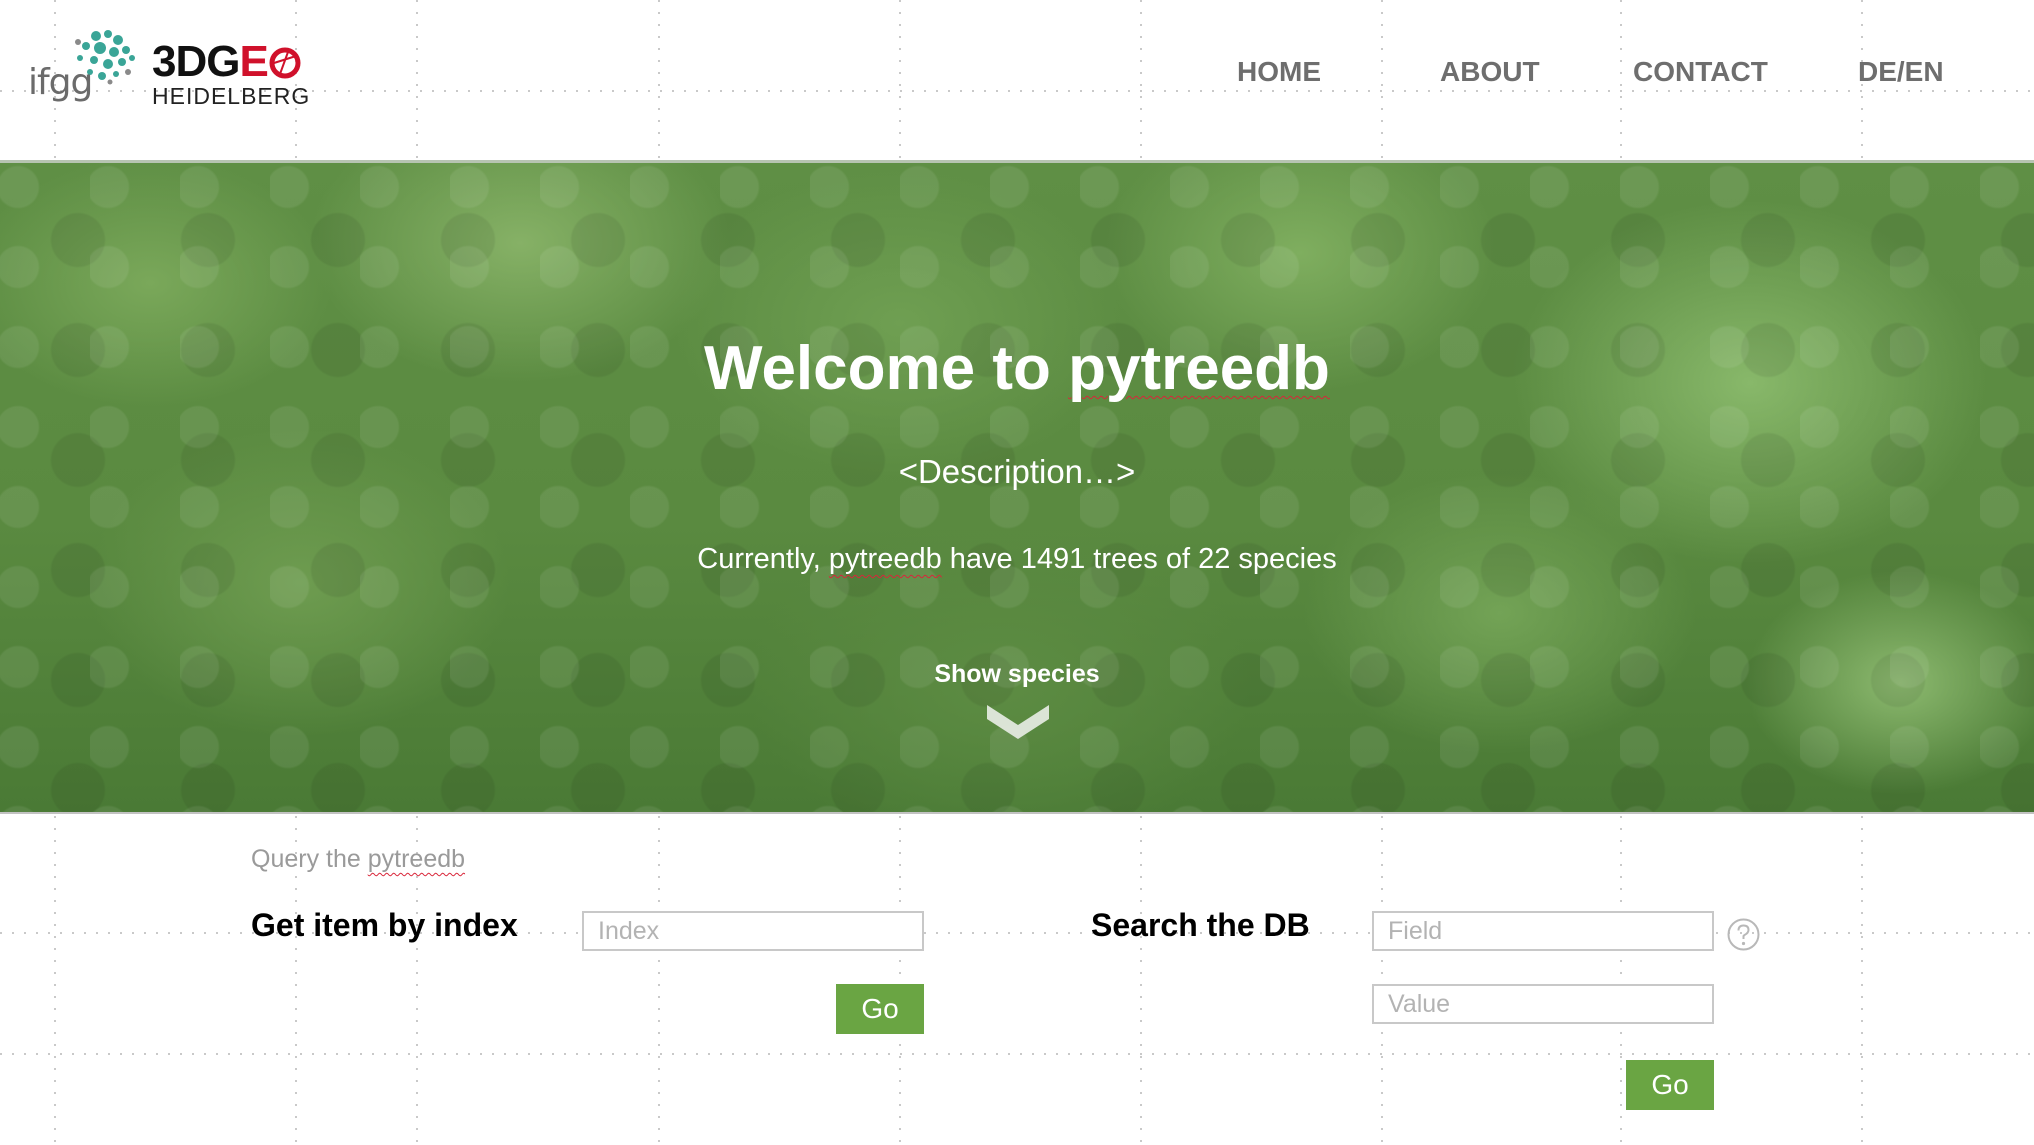 The height and width of the screenshot is (1145, 2034). I want to click on chevron-down-icon, so click(1018, 722).